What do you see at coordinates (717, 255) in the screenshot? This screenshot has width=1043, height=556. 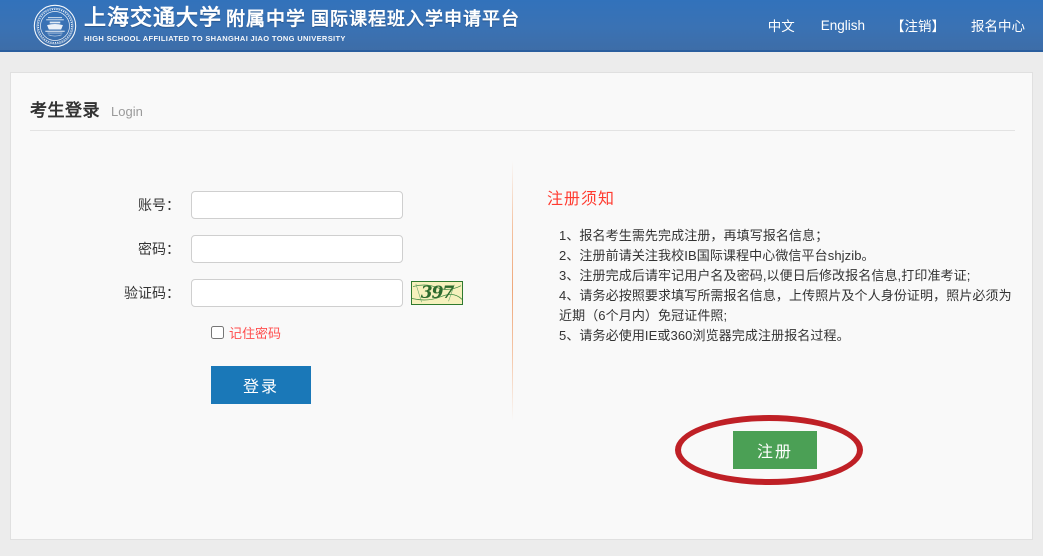 I see `notice-item: 2、注册前请关注我校IB国际课程中心微信平台shjzib。` at bounding box center [717, 255].